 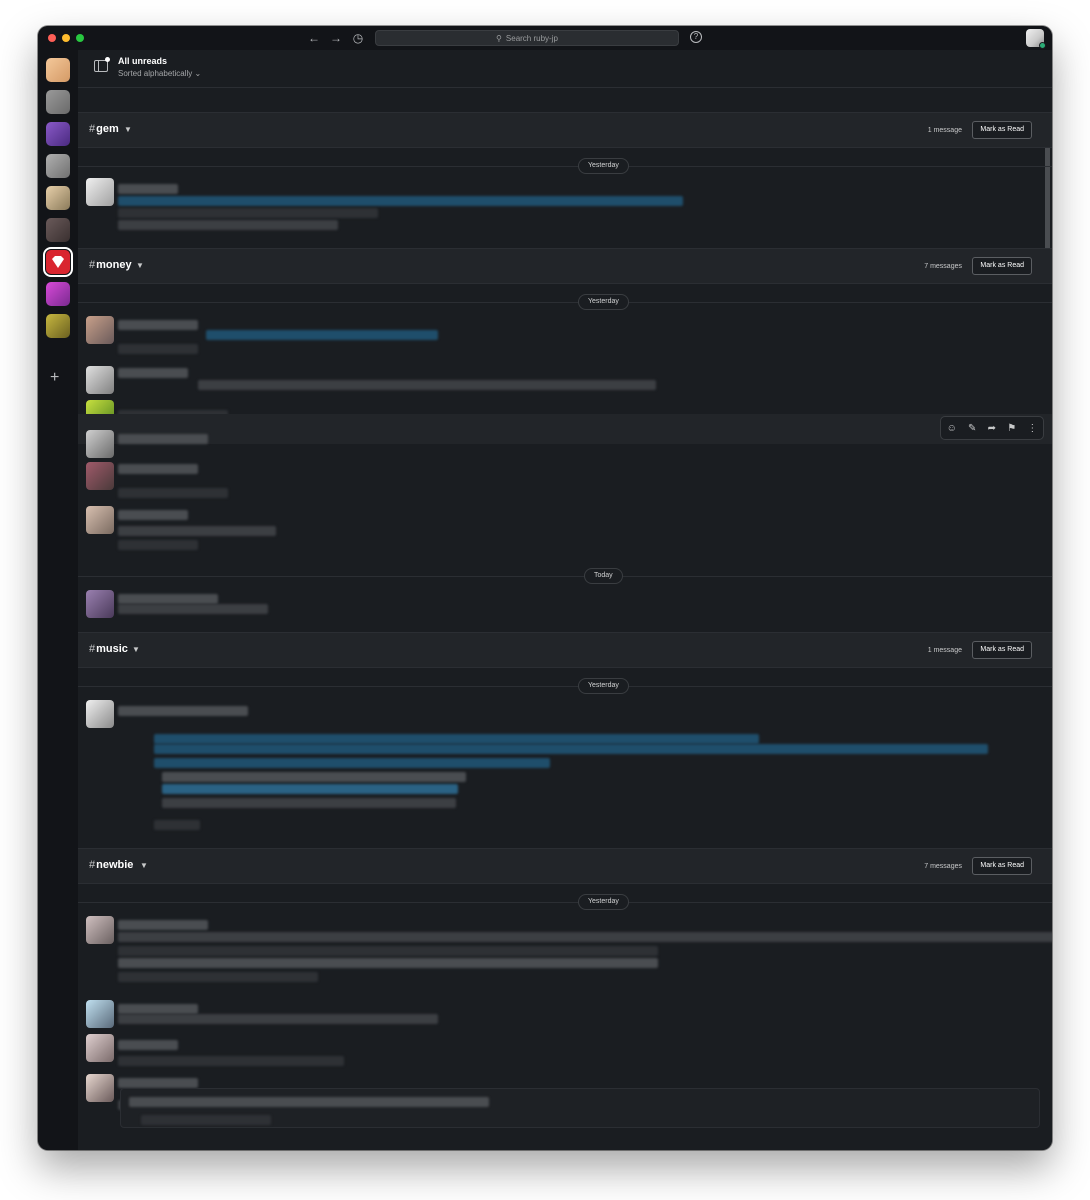 I want to click on channel-name: #music, so click(x=108, y=649).